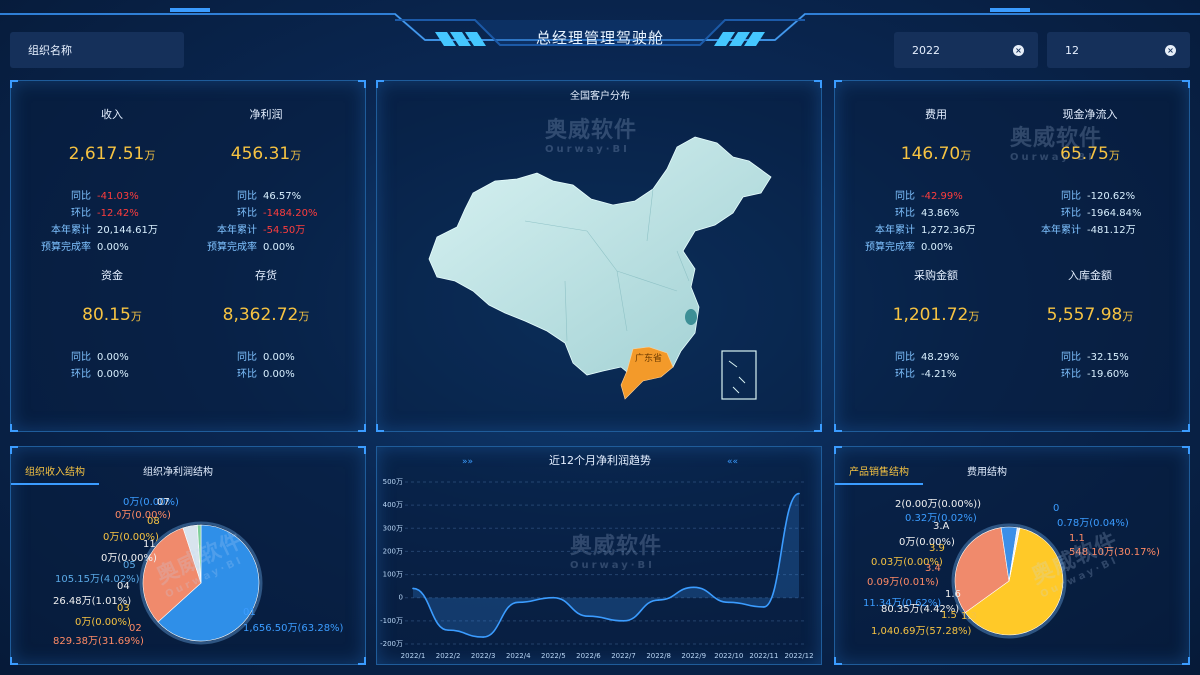 The height and width of the screenshot is (675, 1200). Describe the element at coordinates (266, 275) in the screenshot. I see `kpi-label: 存货` at that location.